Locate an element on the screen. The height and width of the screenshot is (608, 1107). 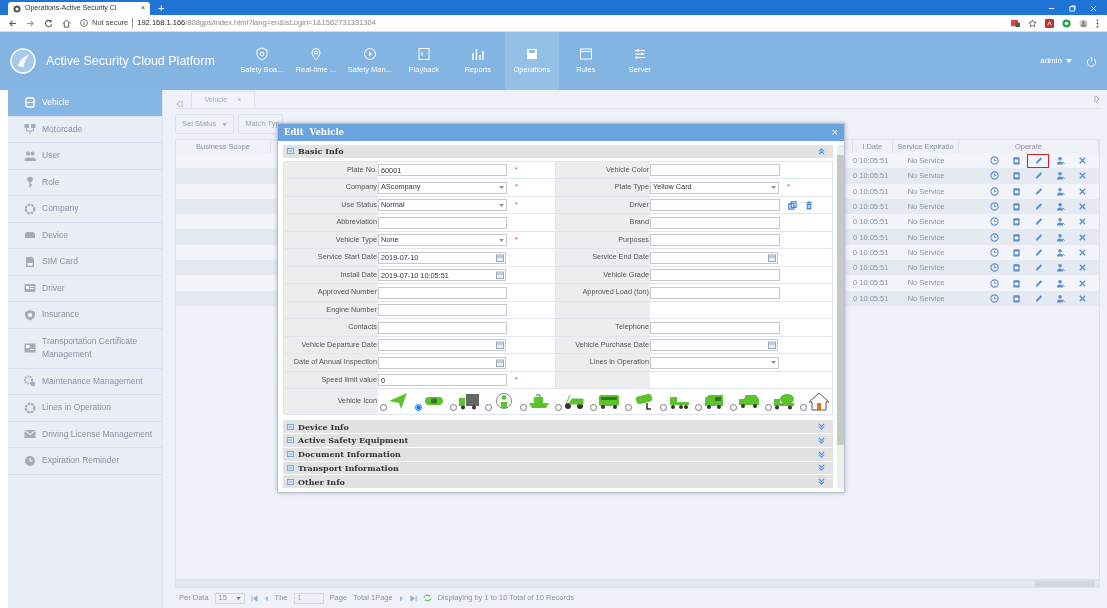
first-page-icon is located at coordinates (254, 598).